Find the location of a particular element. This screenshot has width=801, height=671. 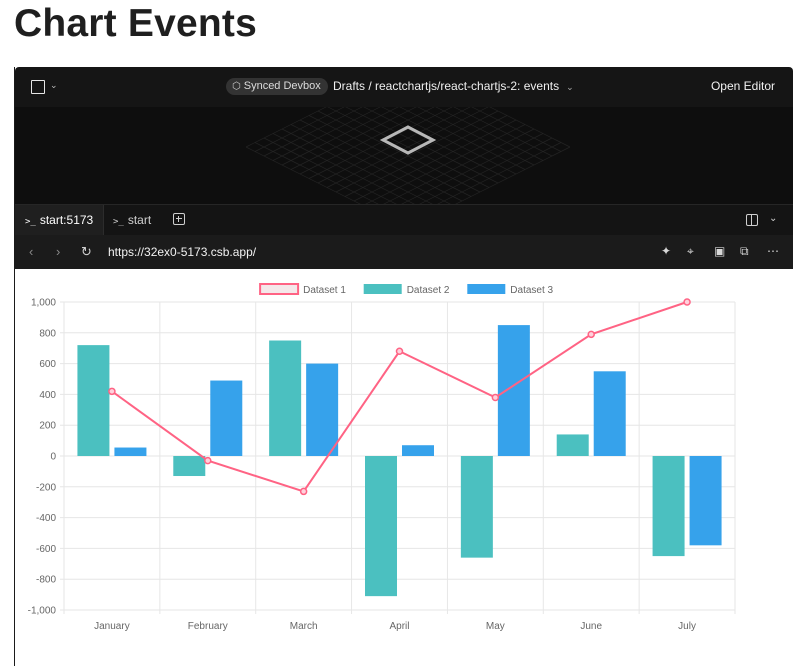

y-tick-label: 1,000 is located at coordinates (43, 303).